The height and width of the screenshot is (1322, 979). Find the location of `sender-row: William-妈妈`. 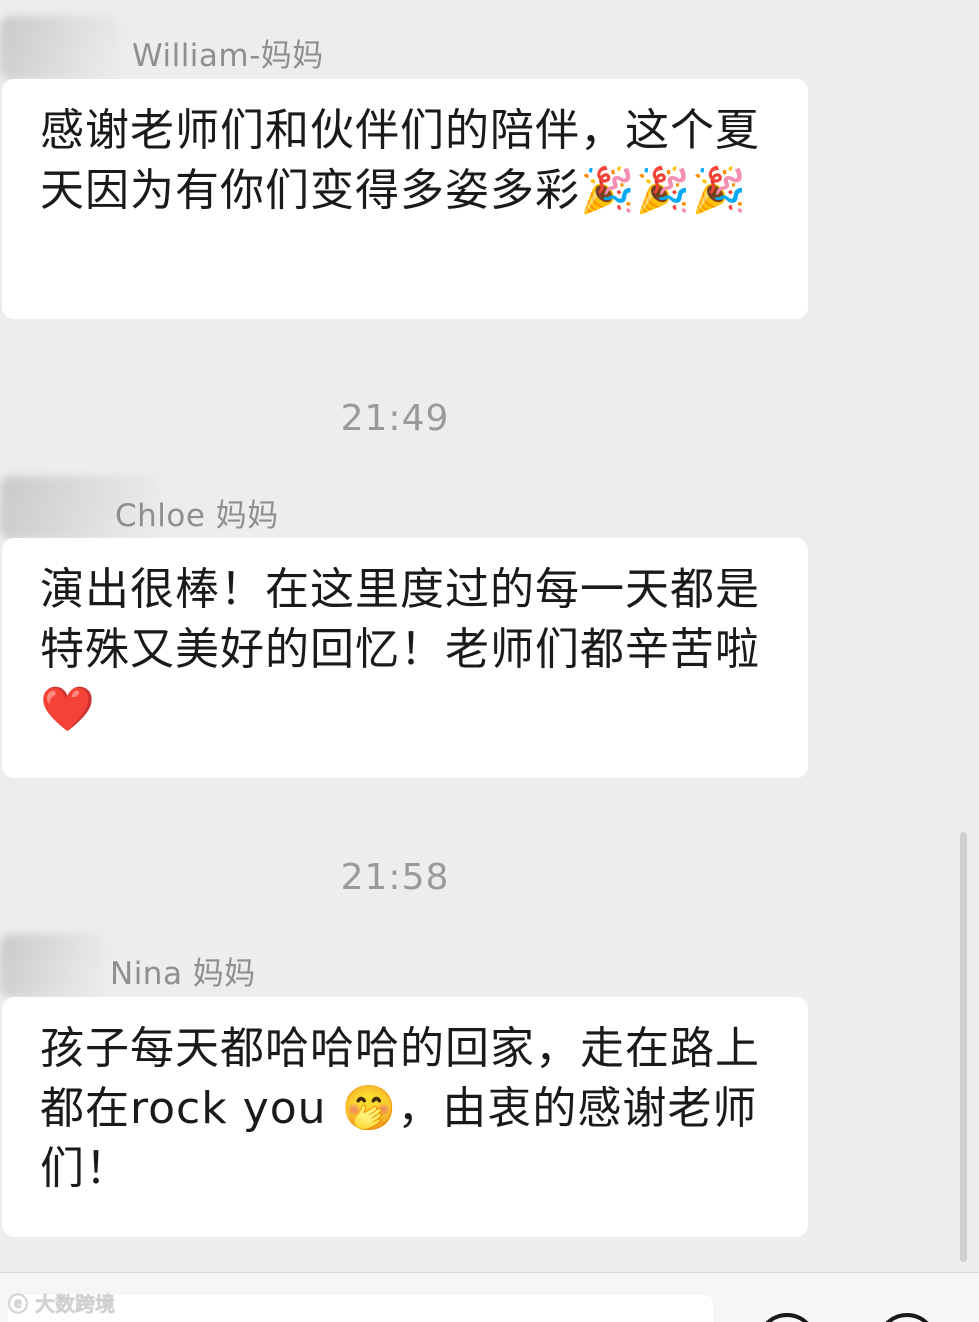

sender-row: William-妈妈 is located at coordinates (489, 45).